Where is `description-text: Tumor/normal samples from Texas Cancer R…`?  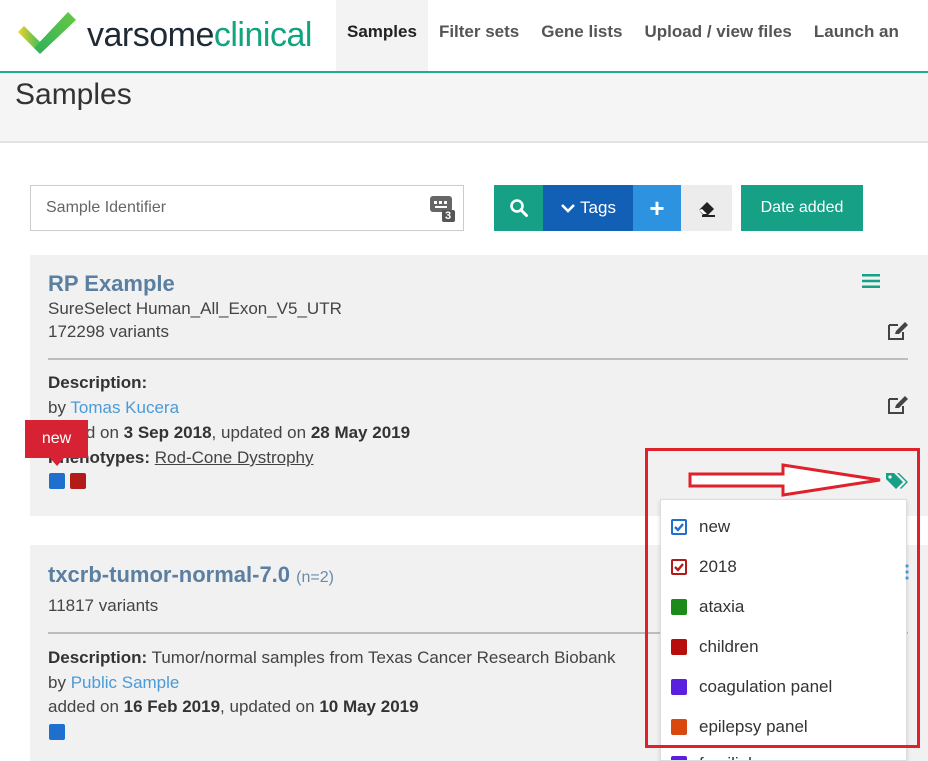 description-text: Tumor/normal samples from Texas Cancer R… is located at coordinates (381, 657).